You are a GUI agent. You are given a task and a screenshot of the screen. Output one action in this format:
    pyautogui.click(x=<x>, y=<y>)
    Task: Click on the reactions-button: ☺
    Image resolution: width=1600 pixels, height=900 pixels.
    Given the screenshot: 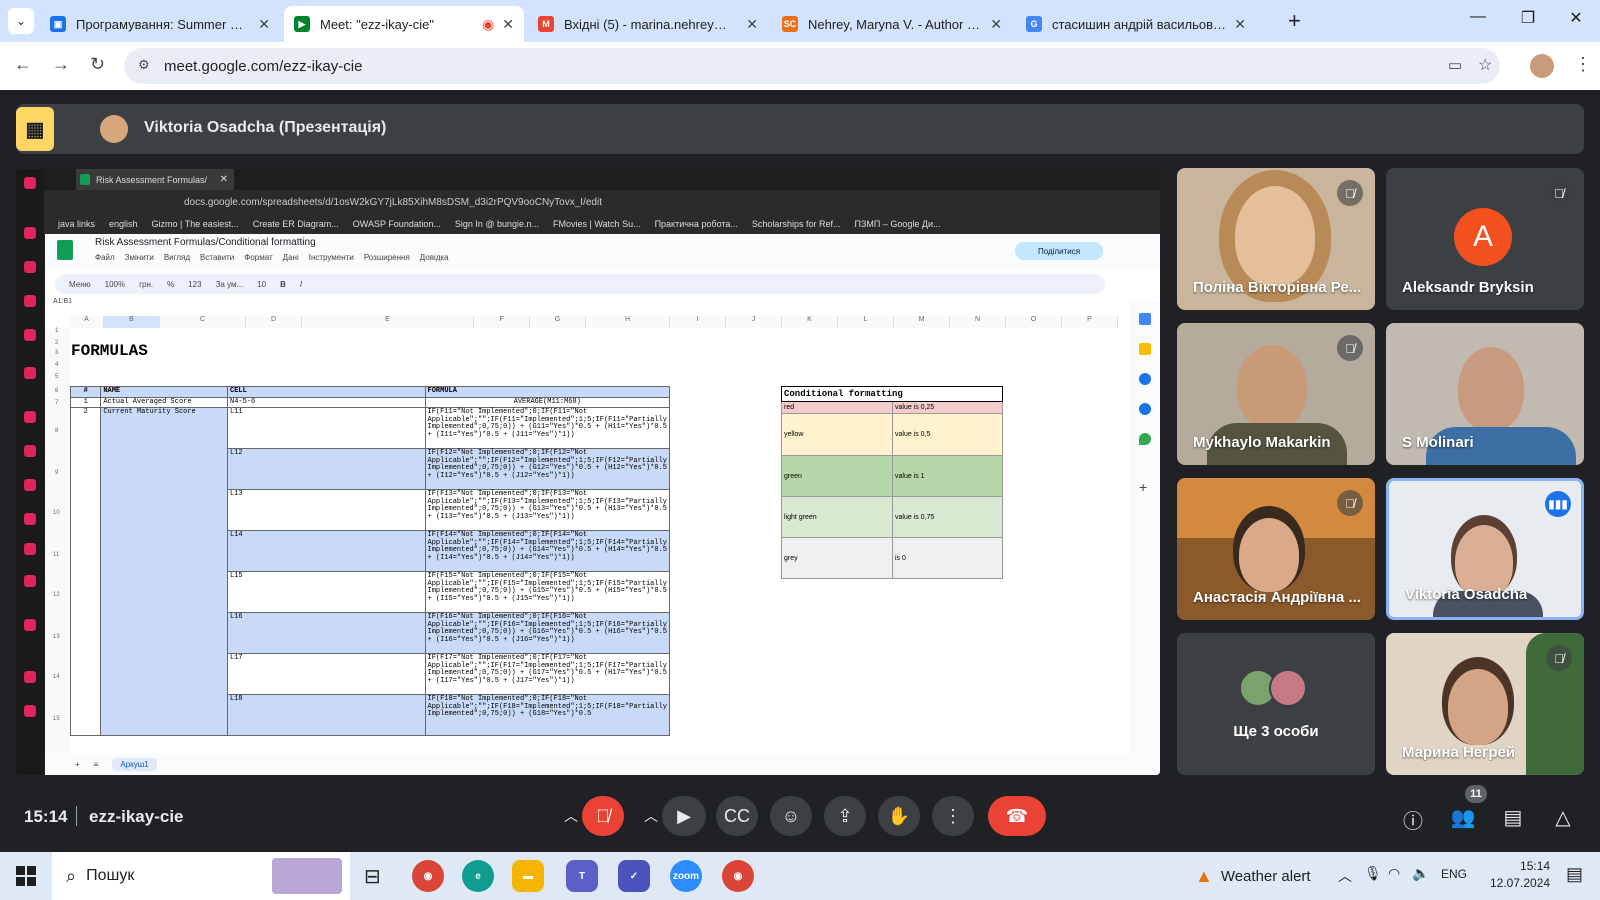 What is the action you would take?
    pyautogui.click(x=791, y=816)
    